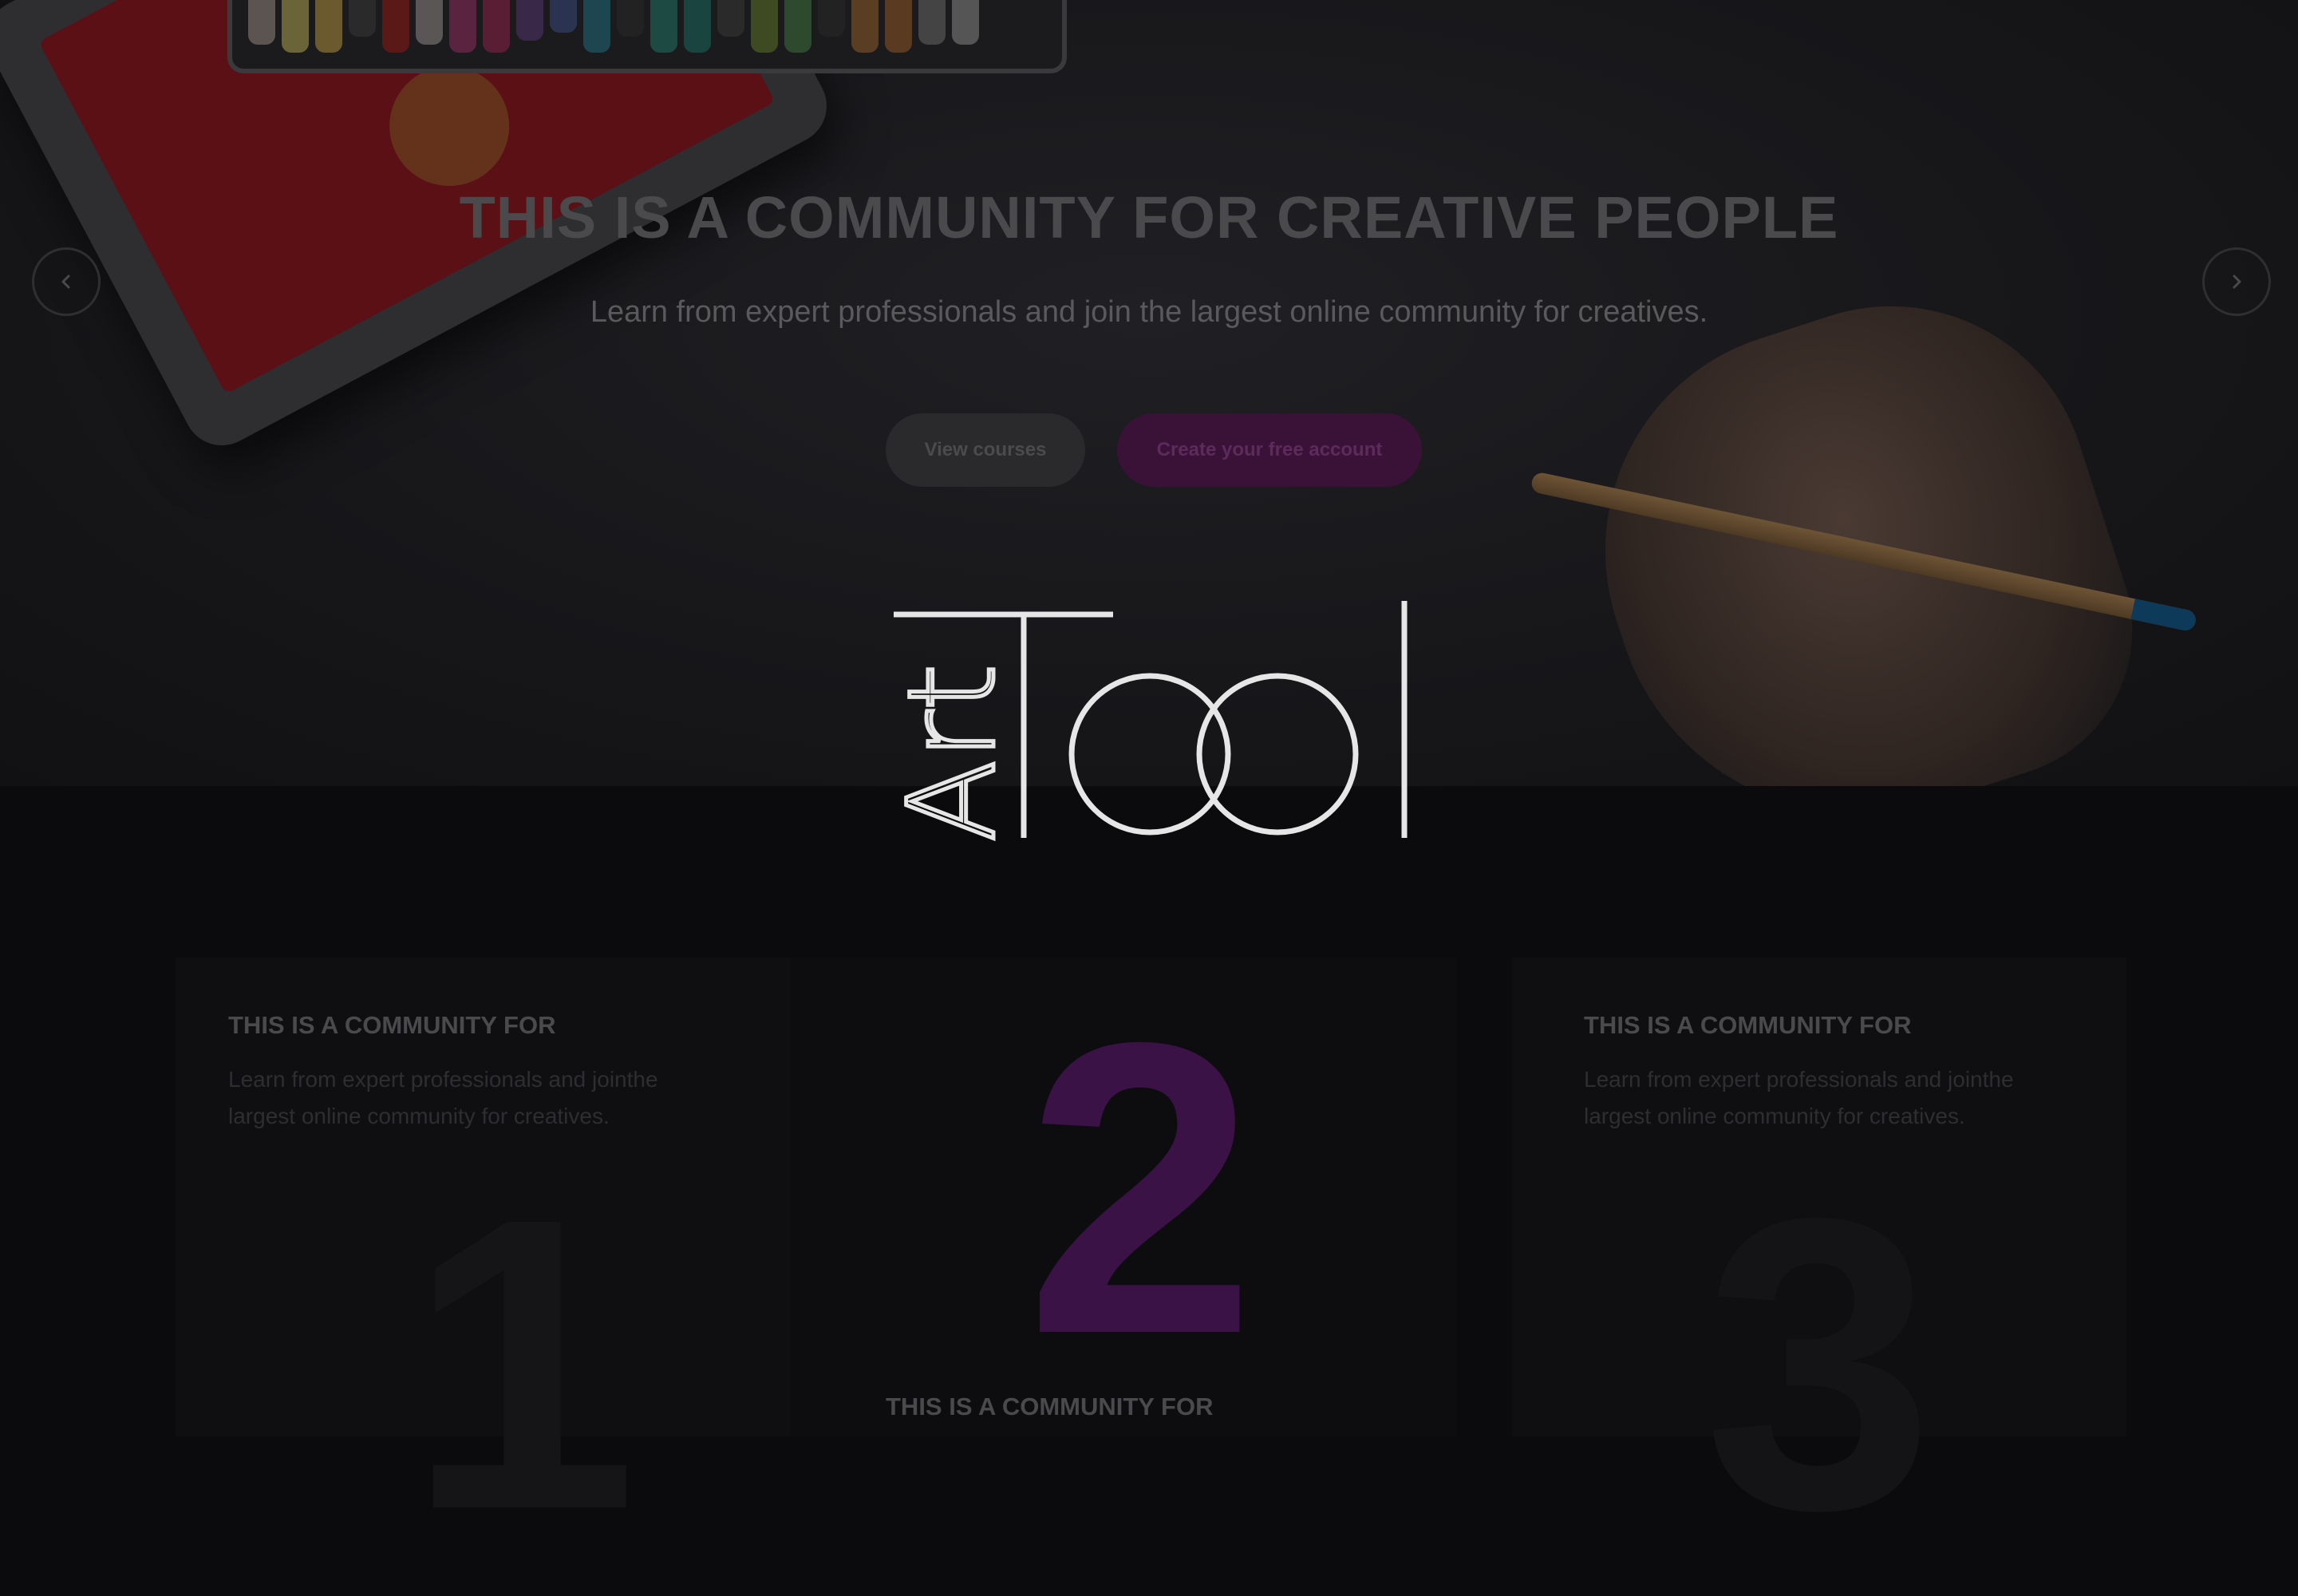  I want to click on chevron-right-icon, so click(2237, 282).